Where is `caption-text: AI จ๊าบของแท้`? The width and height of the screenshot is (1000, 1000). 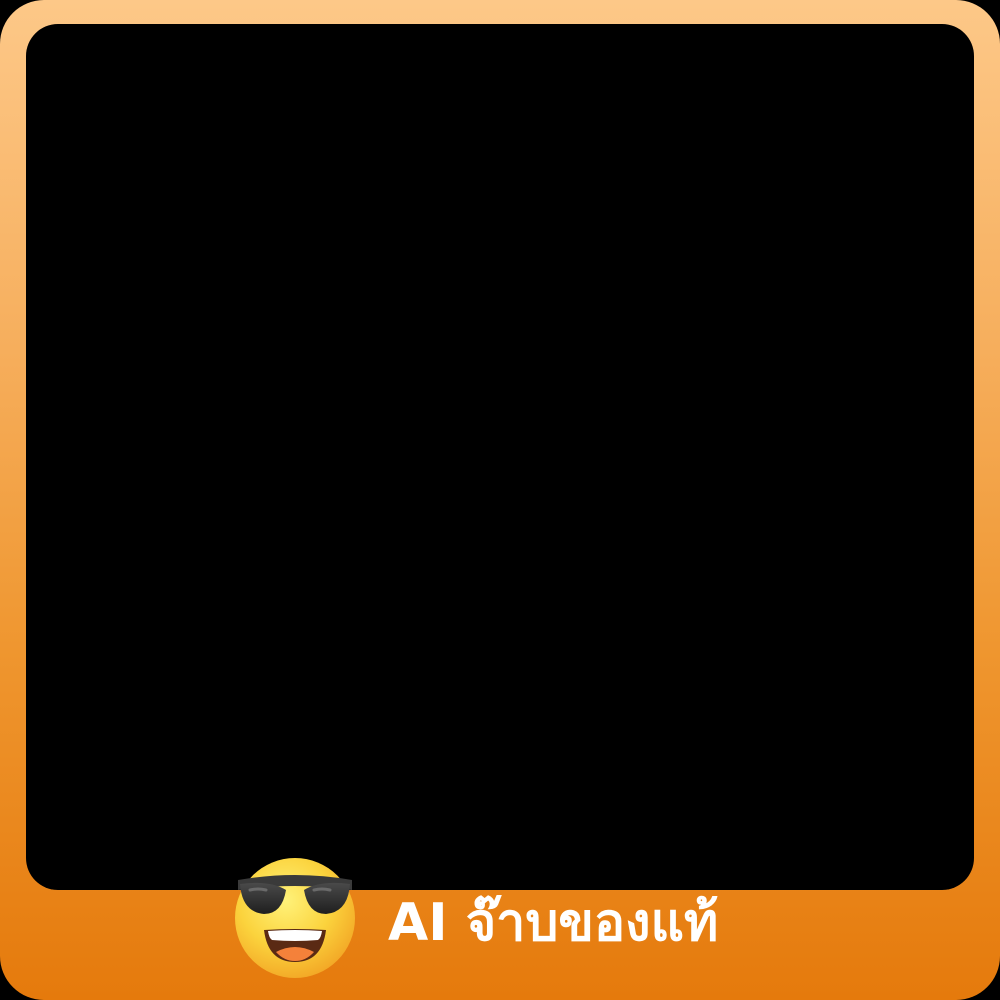
caption-text: AI จ๊าบของแท้ is located at coordinates (553, 923).